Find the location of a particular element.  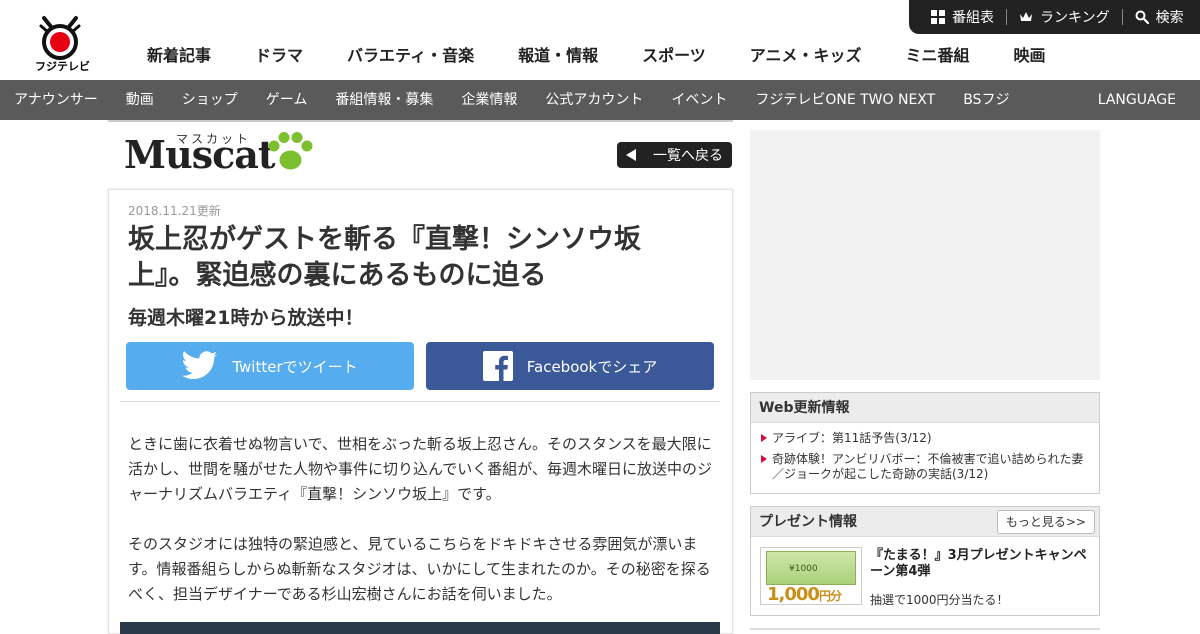

list-item: アライブ：第11話予告(3/12) is located at coordinates (925, 438).